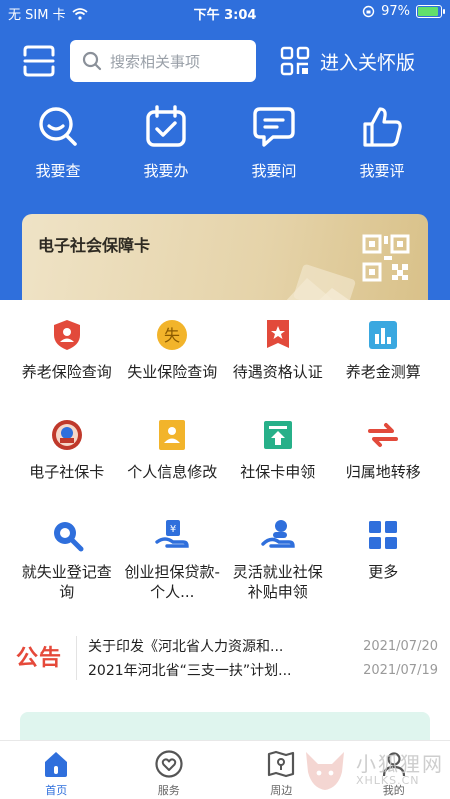 Image resolution: width=450 pixels, height=799 pixels. What do you see at coordinates (66, 582) in the screenshot?
I see `service-label: 就失业登记查询` at bounding box center [66, 582].